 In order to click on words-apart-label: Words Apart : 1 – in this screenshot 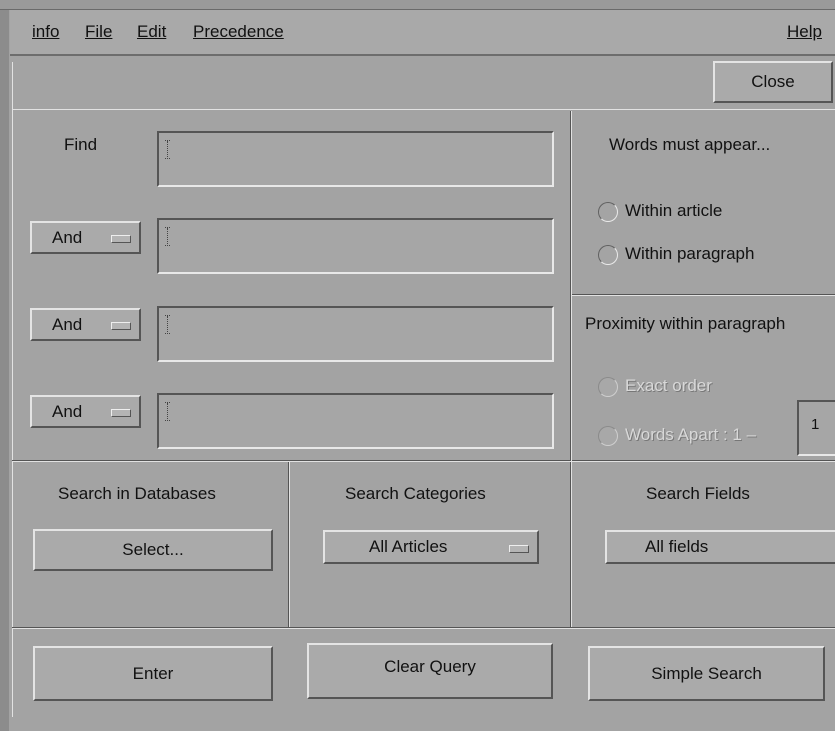, I will do `click(690, 435)`.